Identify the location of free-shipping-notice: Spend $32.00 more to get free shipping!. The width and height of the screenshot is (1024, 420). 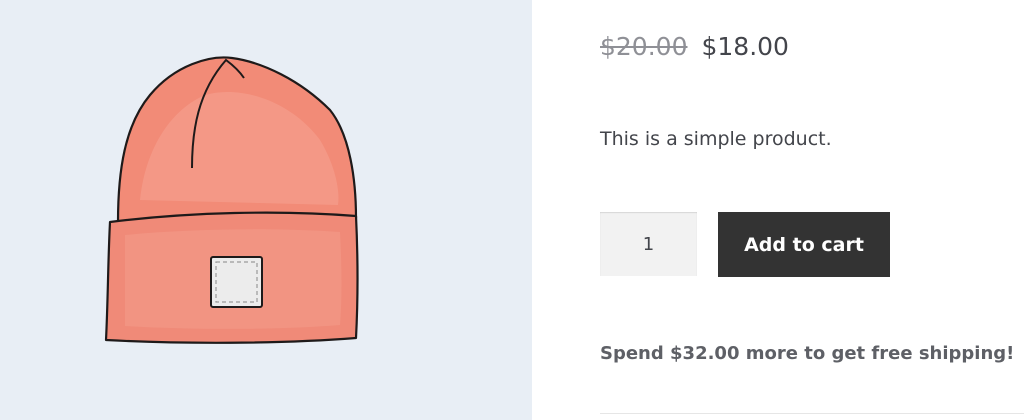
(807, 353).